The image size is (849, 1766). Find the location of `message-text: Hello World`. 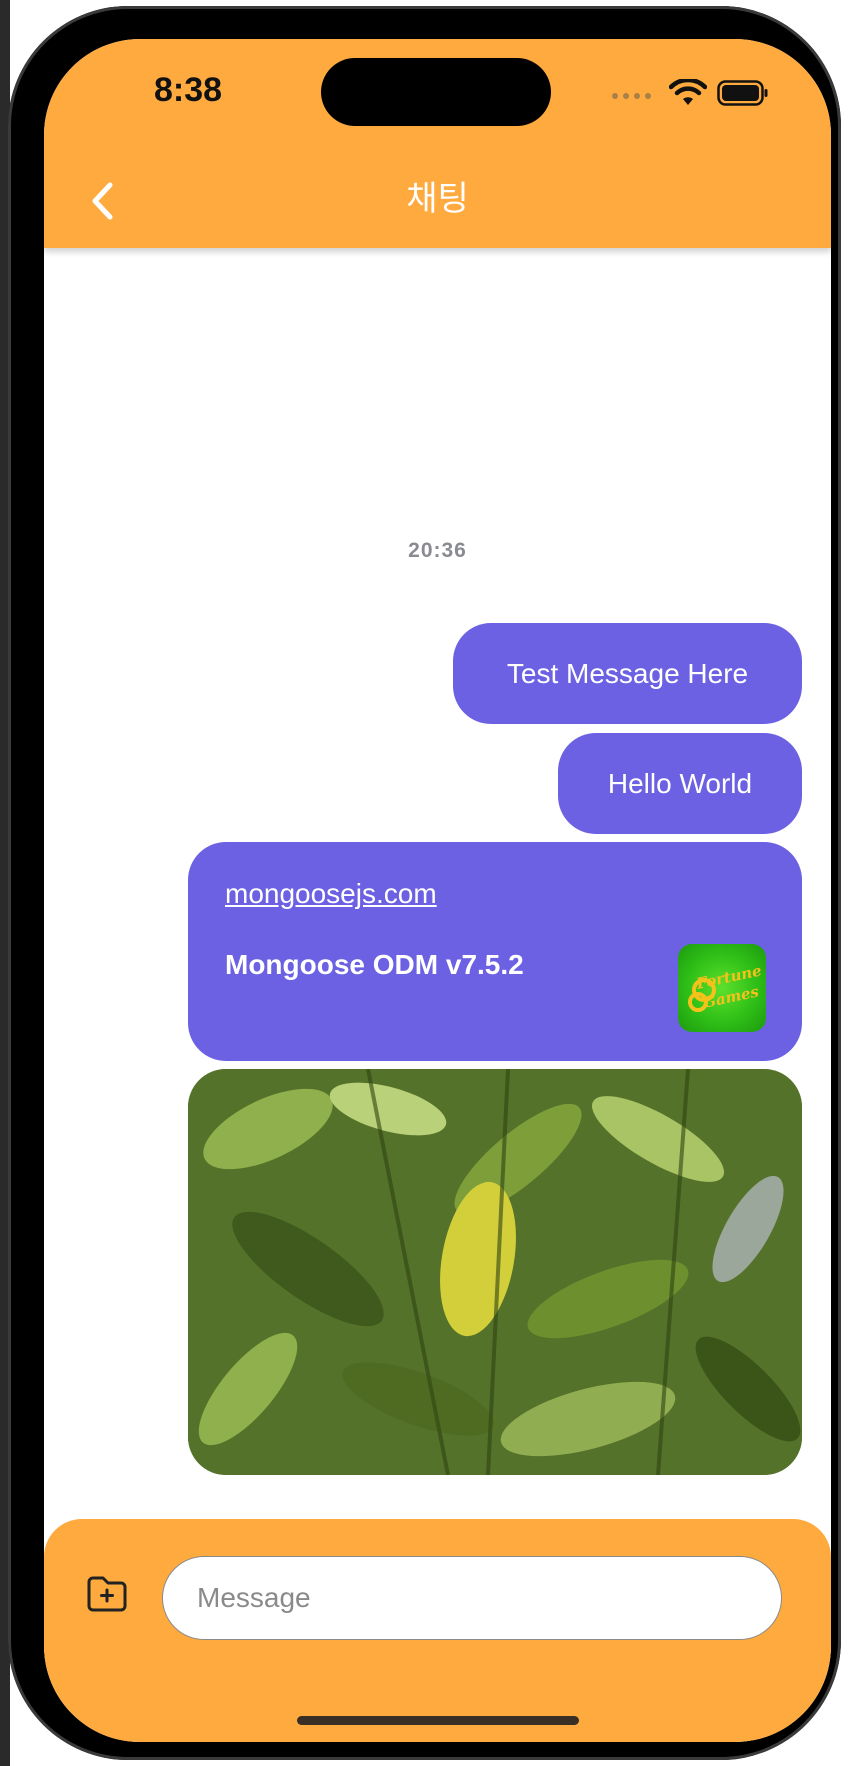

message-text: Hello World is located at coordinates (680, 783).